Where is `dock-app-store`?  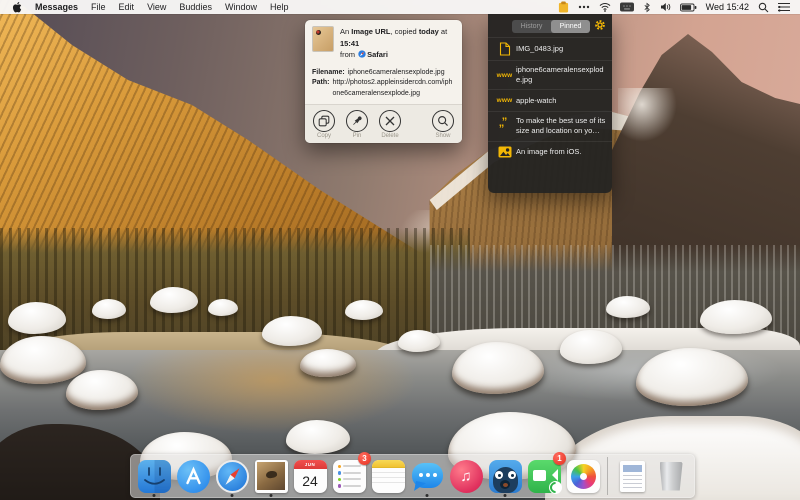
dock-app-store is located at coordinates (193, 476).